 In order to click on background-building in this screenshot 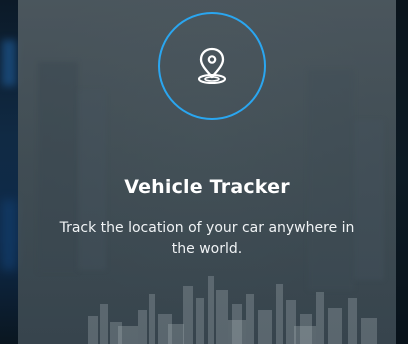, I will do `click(369, 200)`.